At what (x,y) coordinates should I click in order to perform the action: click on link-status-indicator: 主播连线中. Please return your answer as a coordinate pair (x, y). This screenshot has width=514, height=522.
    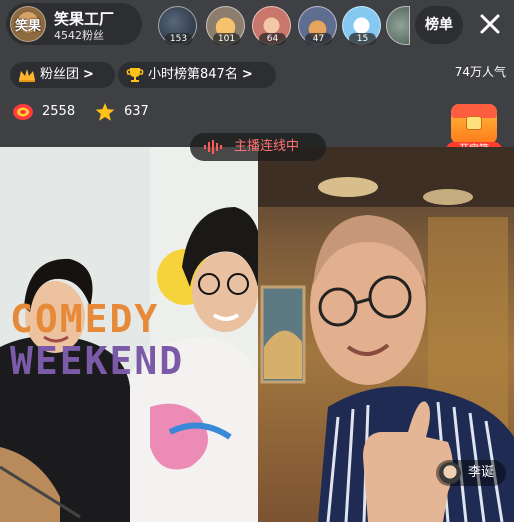
    Looking at the image, I should click on (258, 147).